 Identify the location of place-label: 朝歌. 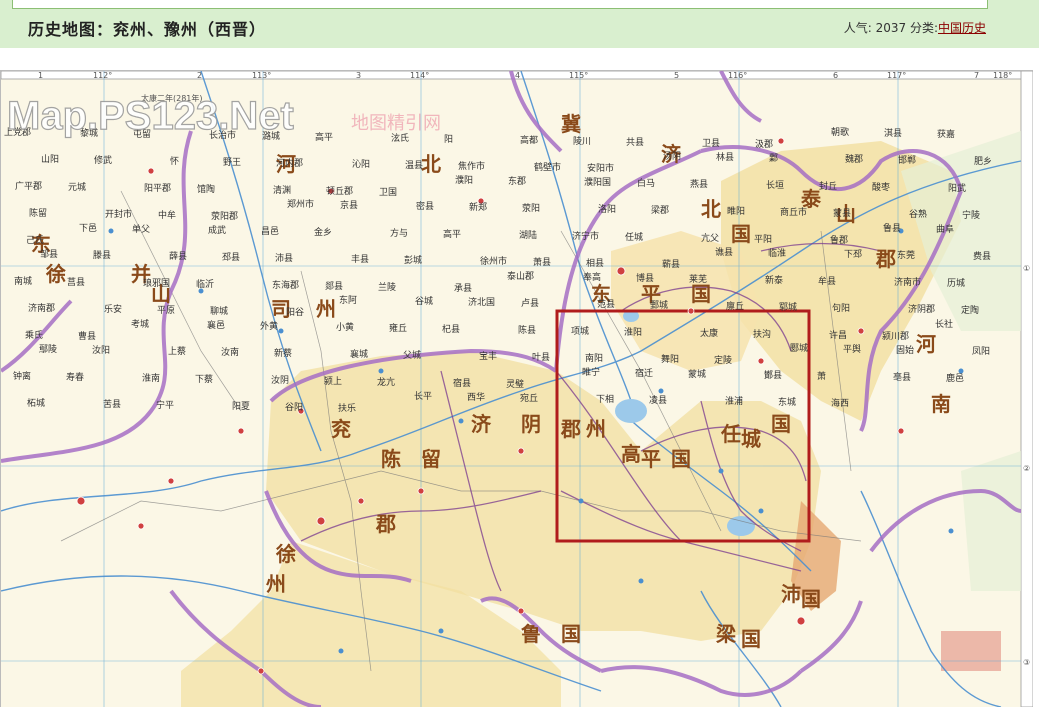
(840, 132).